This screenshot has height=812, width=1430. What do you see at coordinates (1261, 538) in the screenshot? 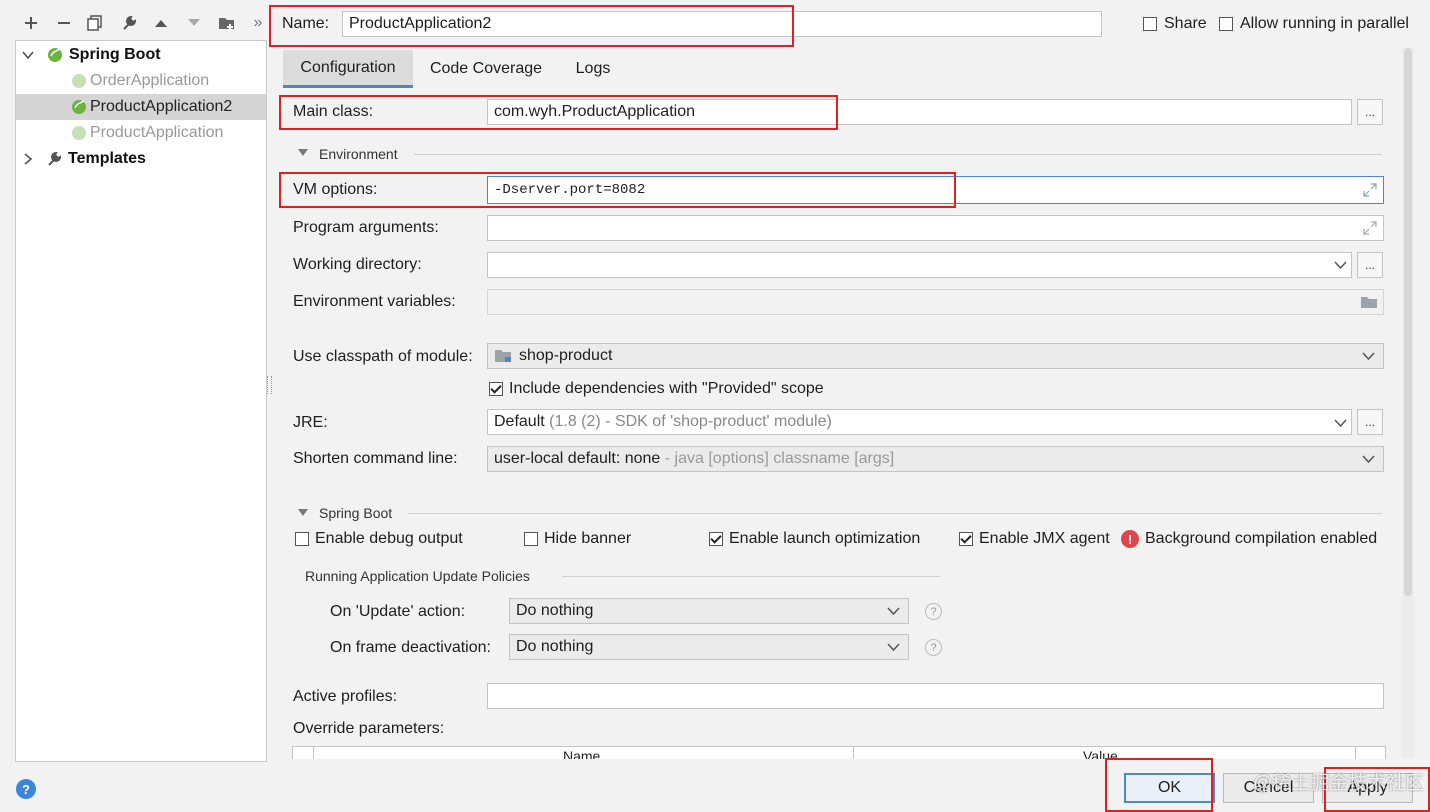
I see `bg-compilation-label: Background compilation enabled` at bounding box center [1261, 538].